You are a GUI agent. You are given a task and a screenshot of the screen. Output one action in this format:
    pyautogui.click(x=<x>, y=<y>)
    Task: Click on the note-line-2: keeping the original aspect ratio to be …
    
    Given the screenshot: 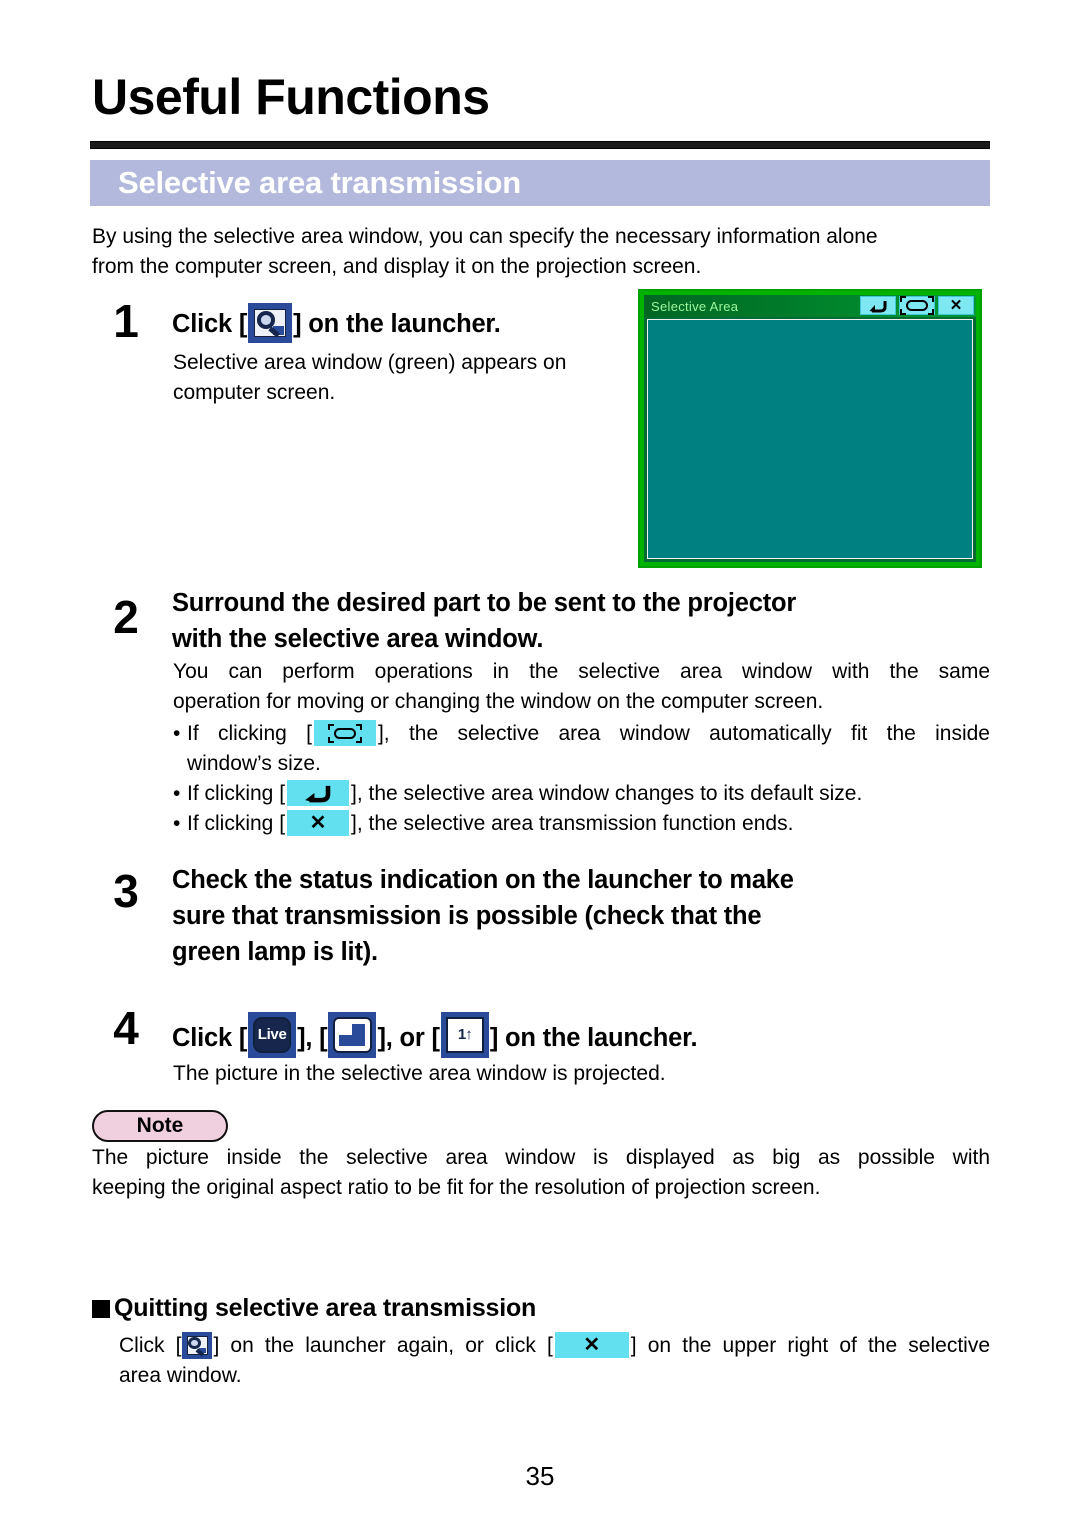 What is the action you would take?
    pyautogui.click(x=456, y=1187)
    